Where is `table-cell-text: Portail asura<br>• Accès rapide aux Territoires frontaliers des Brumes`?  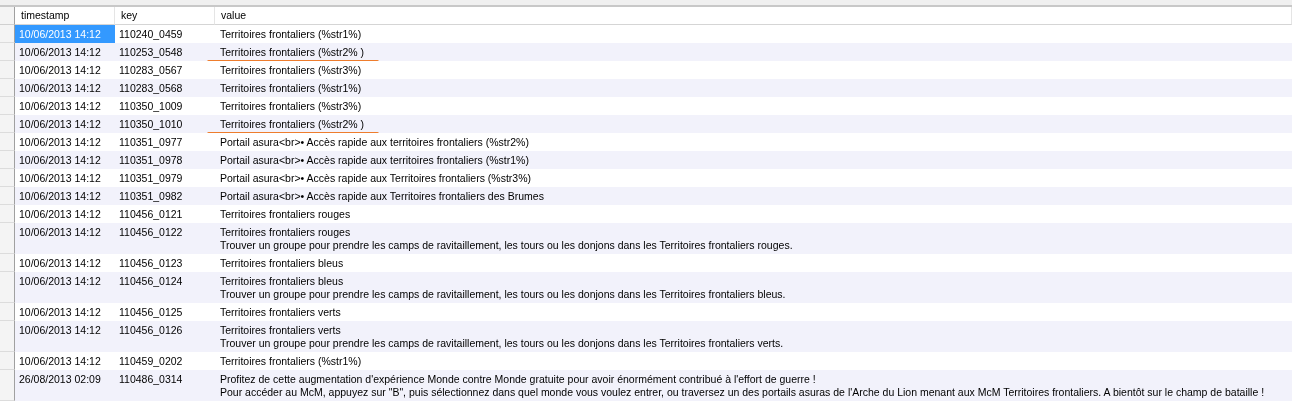
table-cell-text: Portail asura<br>• Accès rapide aux Territoires frontaliers des Brumes is located at coordinates (382, 196).